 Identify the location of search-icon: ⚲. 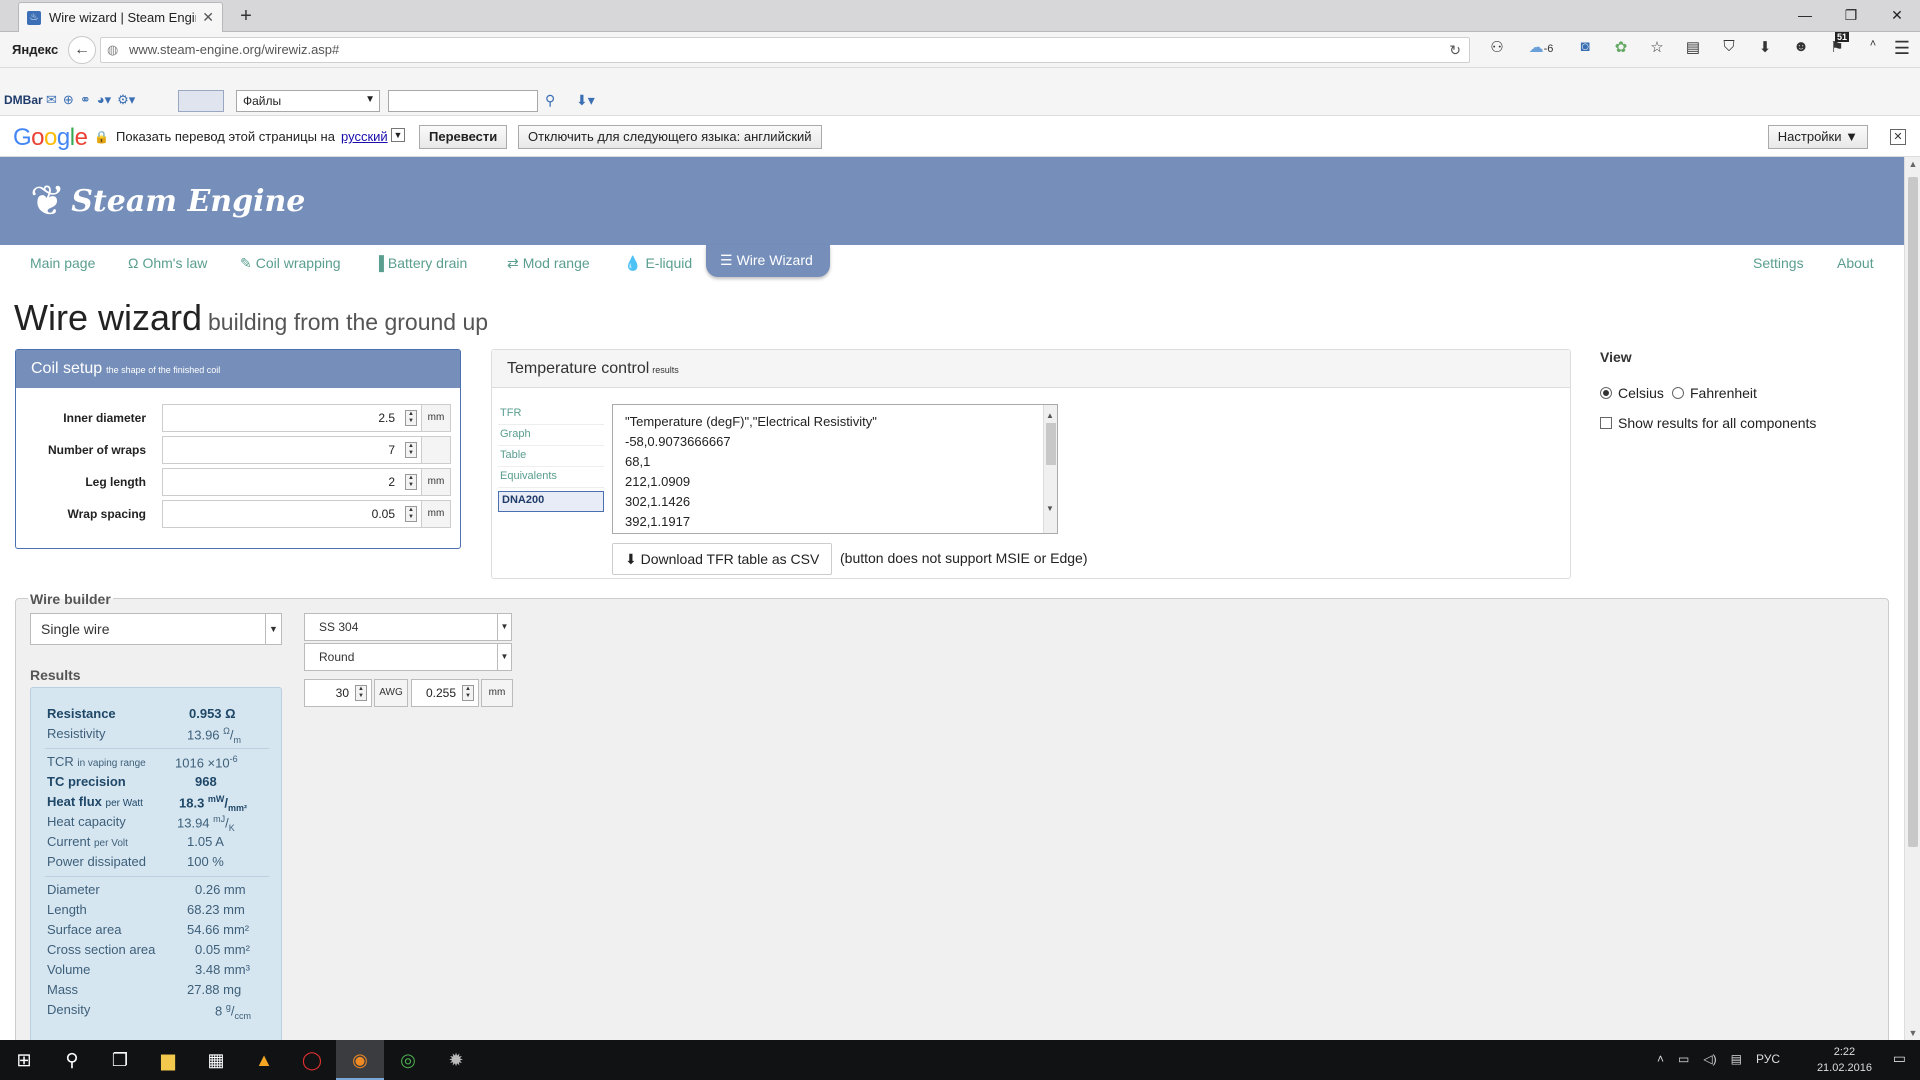
(72, 1060).